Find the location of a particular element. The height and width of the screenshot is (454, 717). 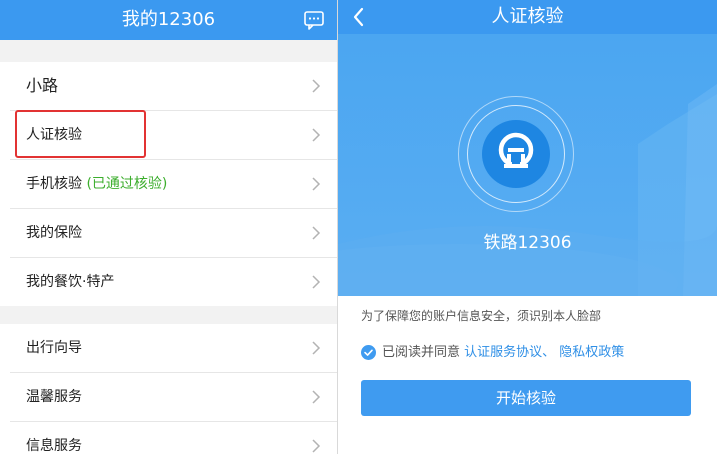

menu-item-label: 手机核验 (已通过核验) is located at coordinates (96, 184).